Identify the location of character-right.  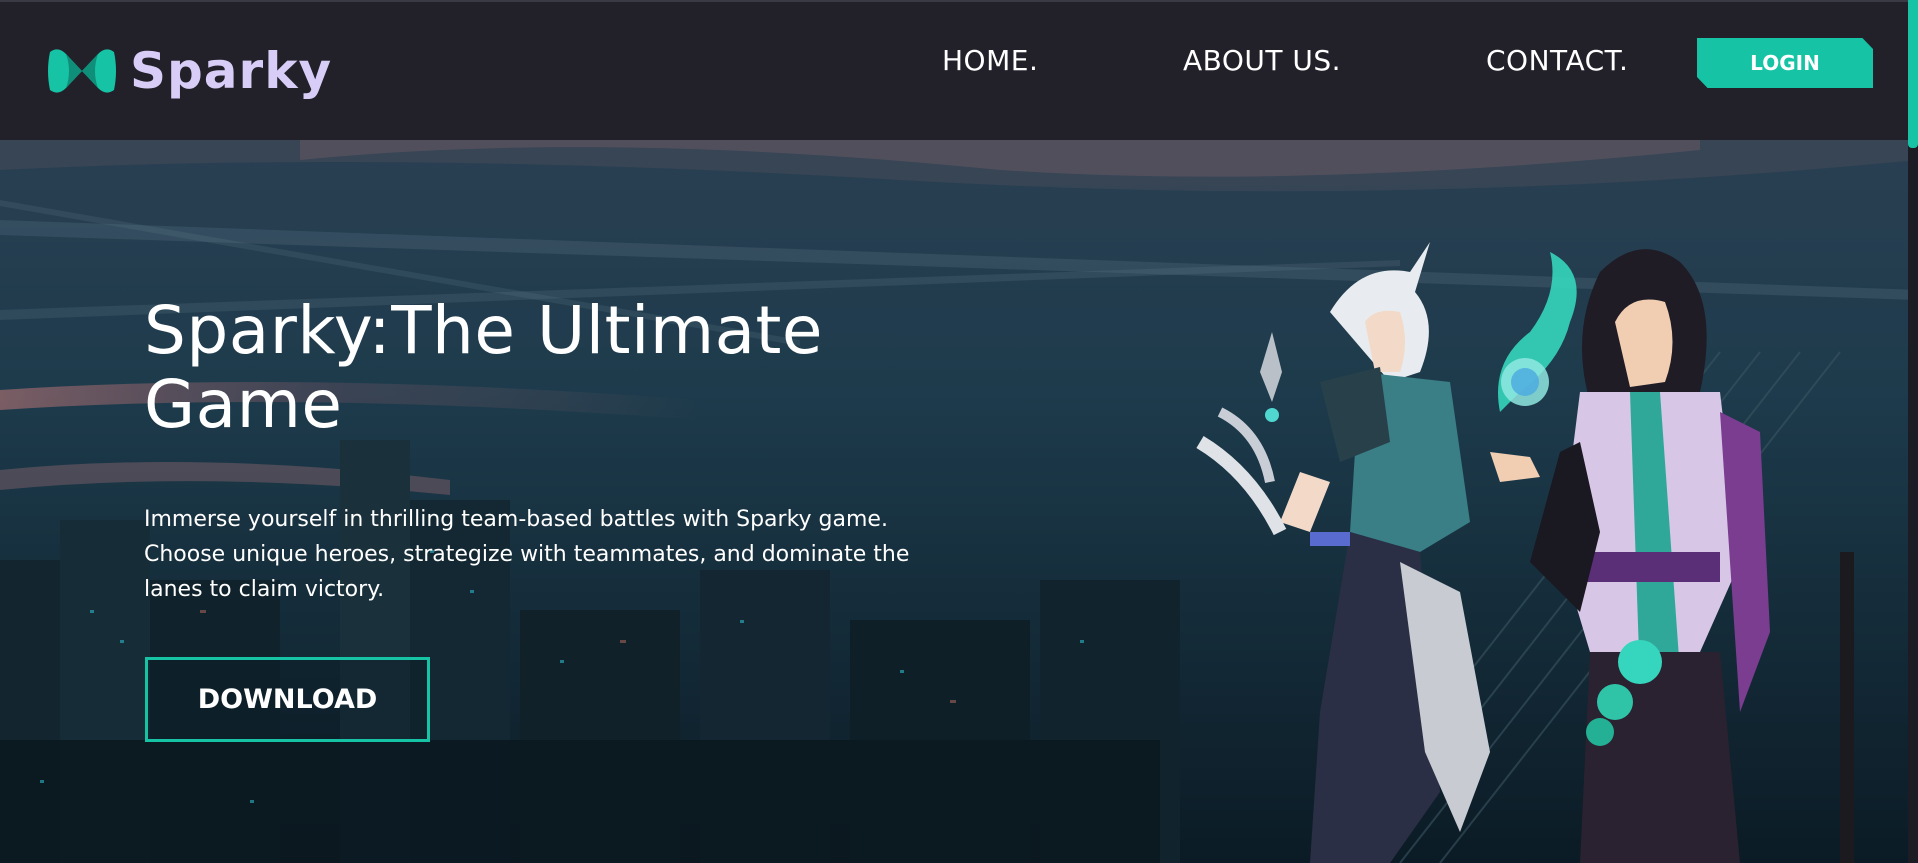
(1672, 556).